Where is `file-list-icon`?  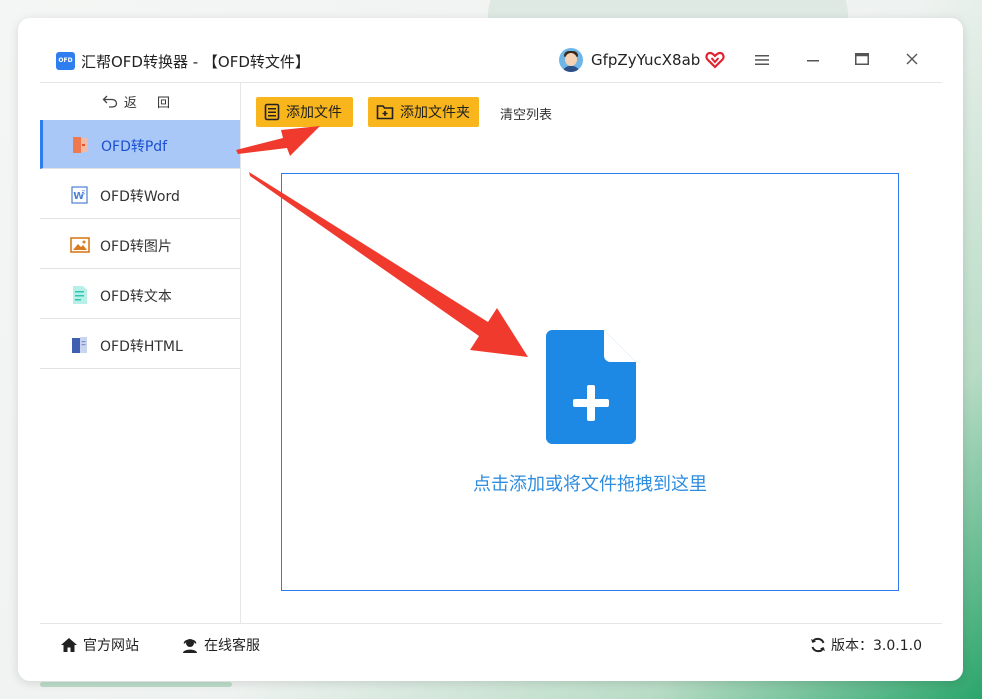
file-list-icon is located at coordinates (272, 112).